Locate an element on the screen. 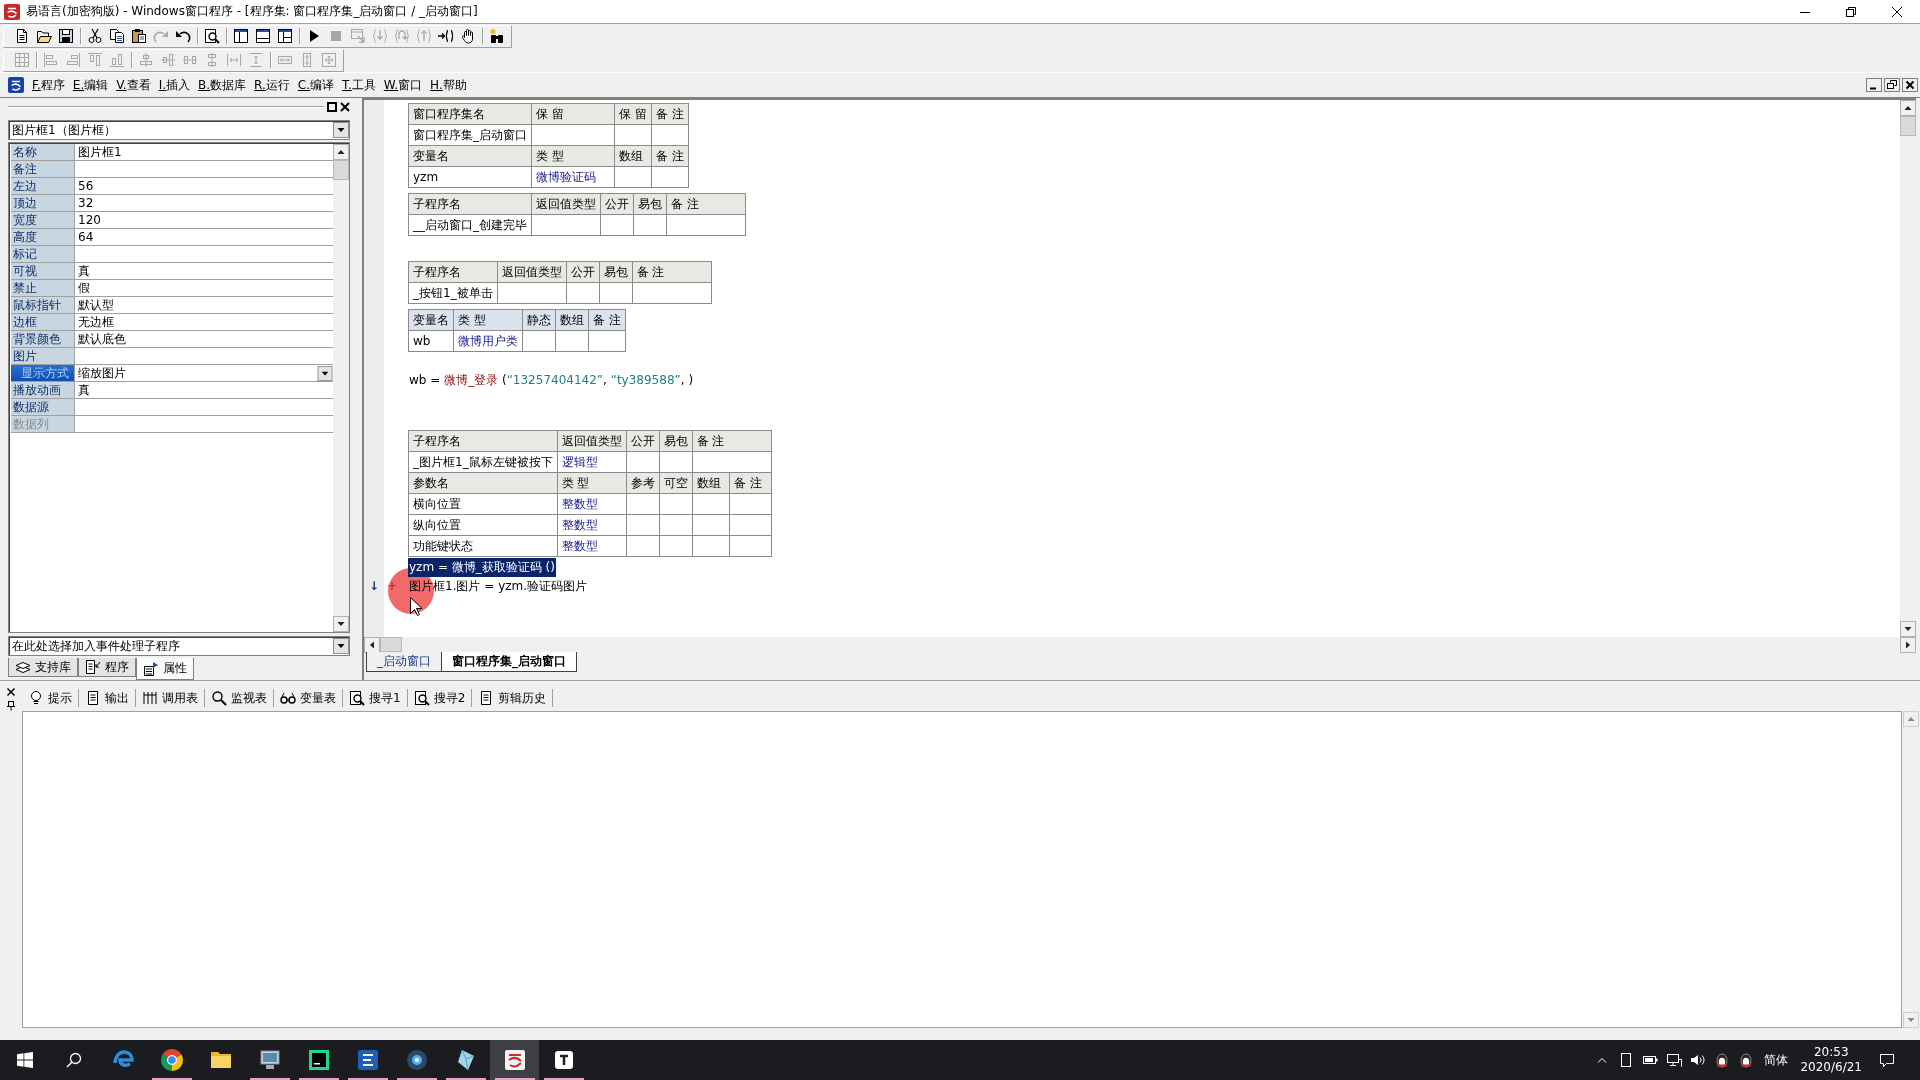  property-name: 播放动画 is located at coordinates (43, 390).